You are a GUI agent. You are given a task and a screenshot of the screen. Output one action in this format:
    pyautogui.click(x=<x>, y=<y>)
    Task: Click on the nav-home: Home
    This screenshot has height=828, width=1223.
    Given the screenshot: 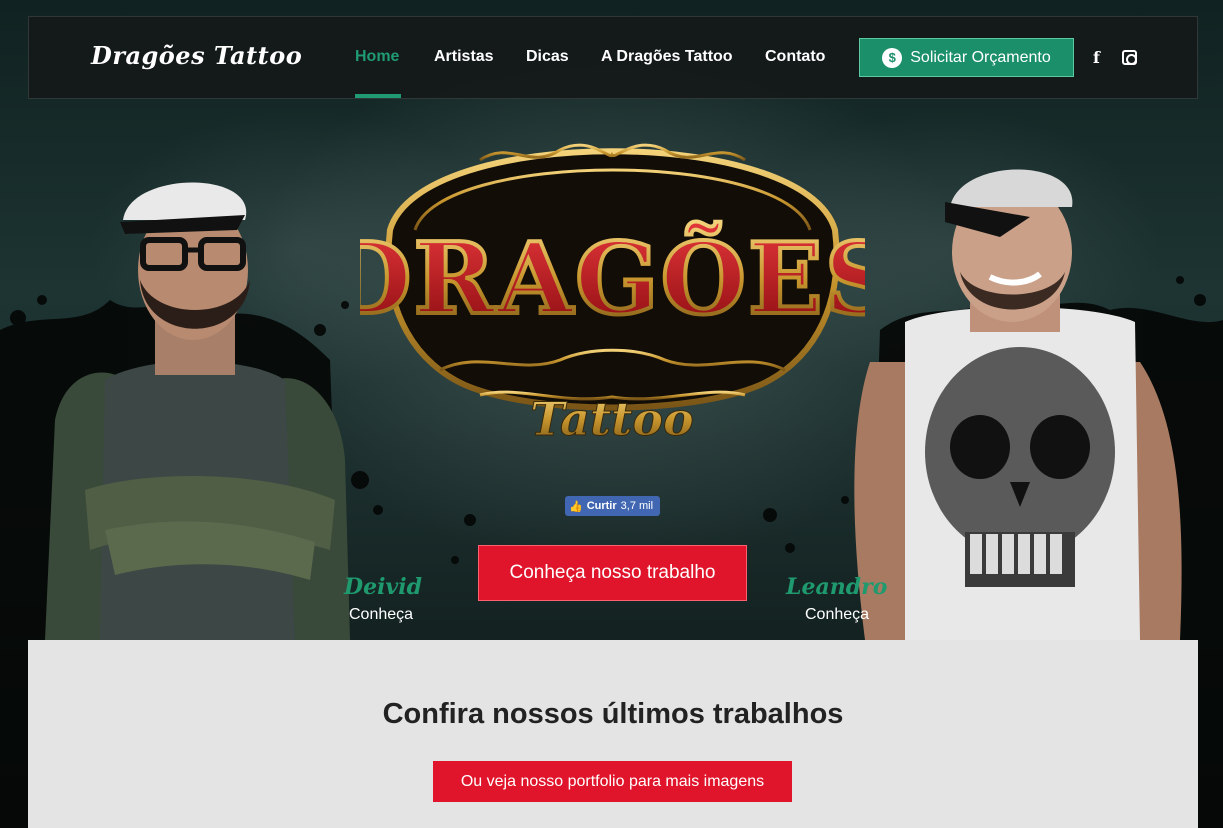 What is the action you would take?
    pyautogui.click(x=377, y=57)
    